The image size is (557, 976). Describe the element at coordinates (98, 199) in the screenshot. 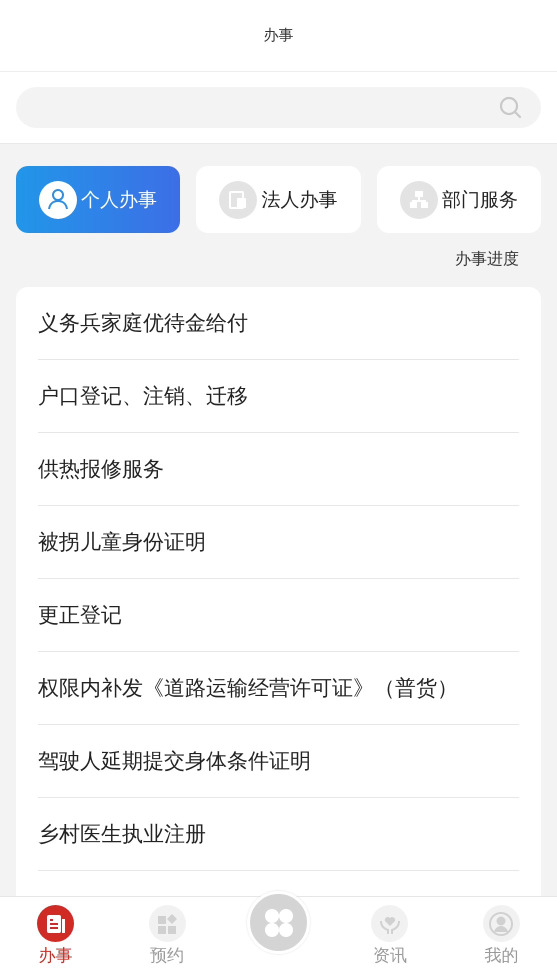

I see `category-tab: 个人办事` at that location.